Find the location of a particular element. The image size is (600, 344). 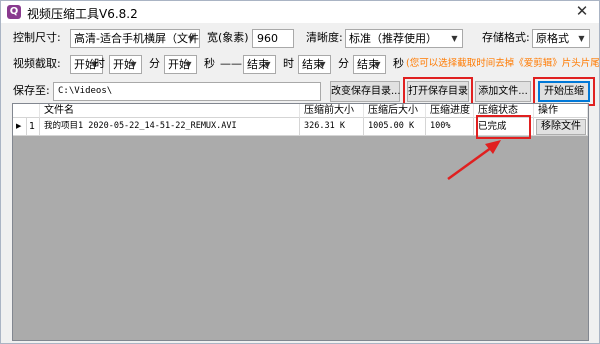

annotation-arrow-icon is located at coordinates (474, 160).